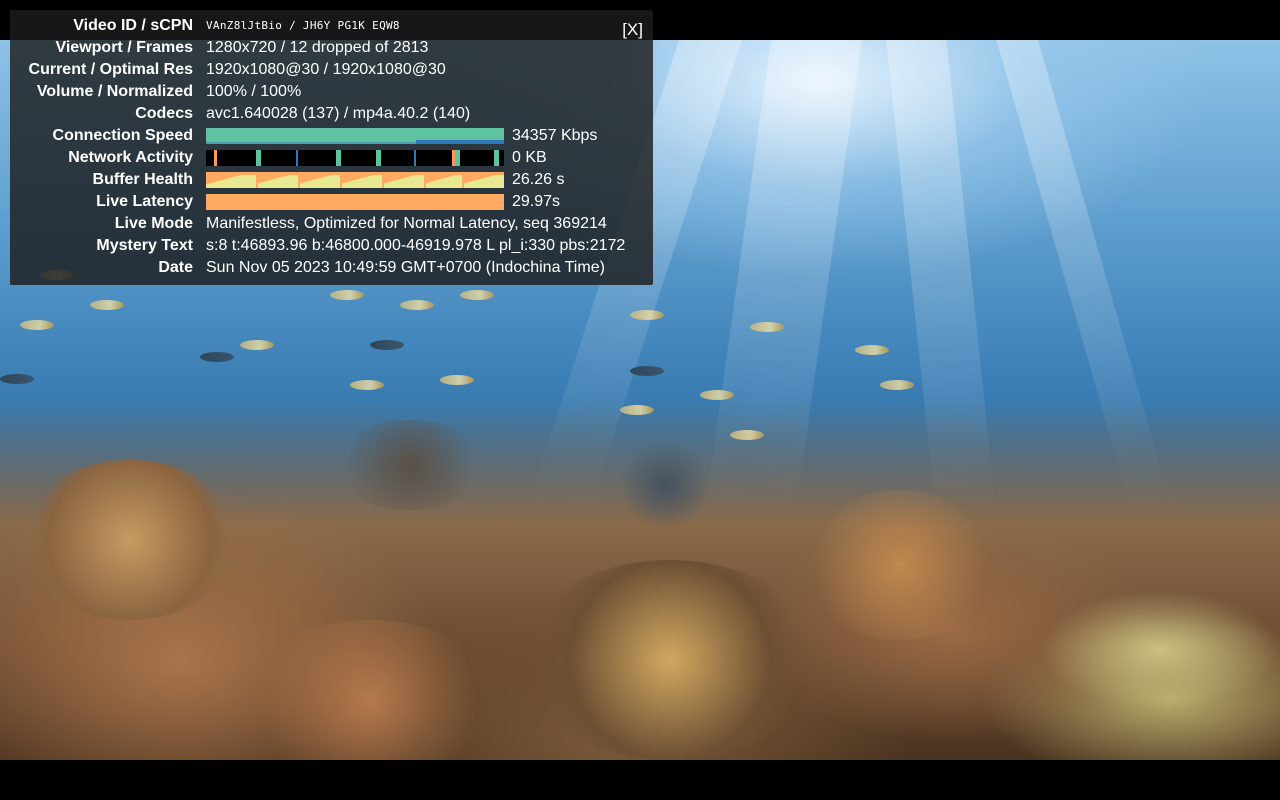  Describe the element at coordinates (110, 69) in the screenshot. I see `stat-label: Current / Optimal Res` at that location.